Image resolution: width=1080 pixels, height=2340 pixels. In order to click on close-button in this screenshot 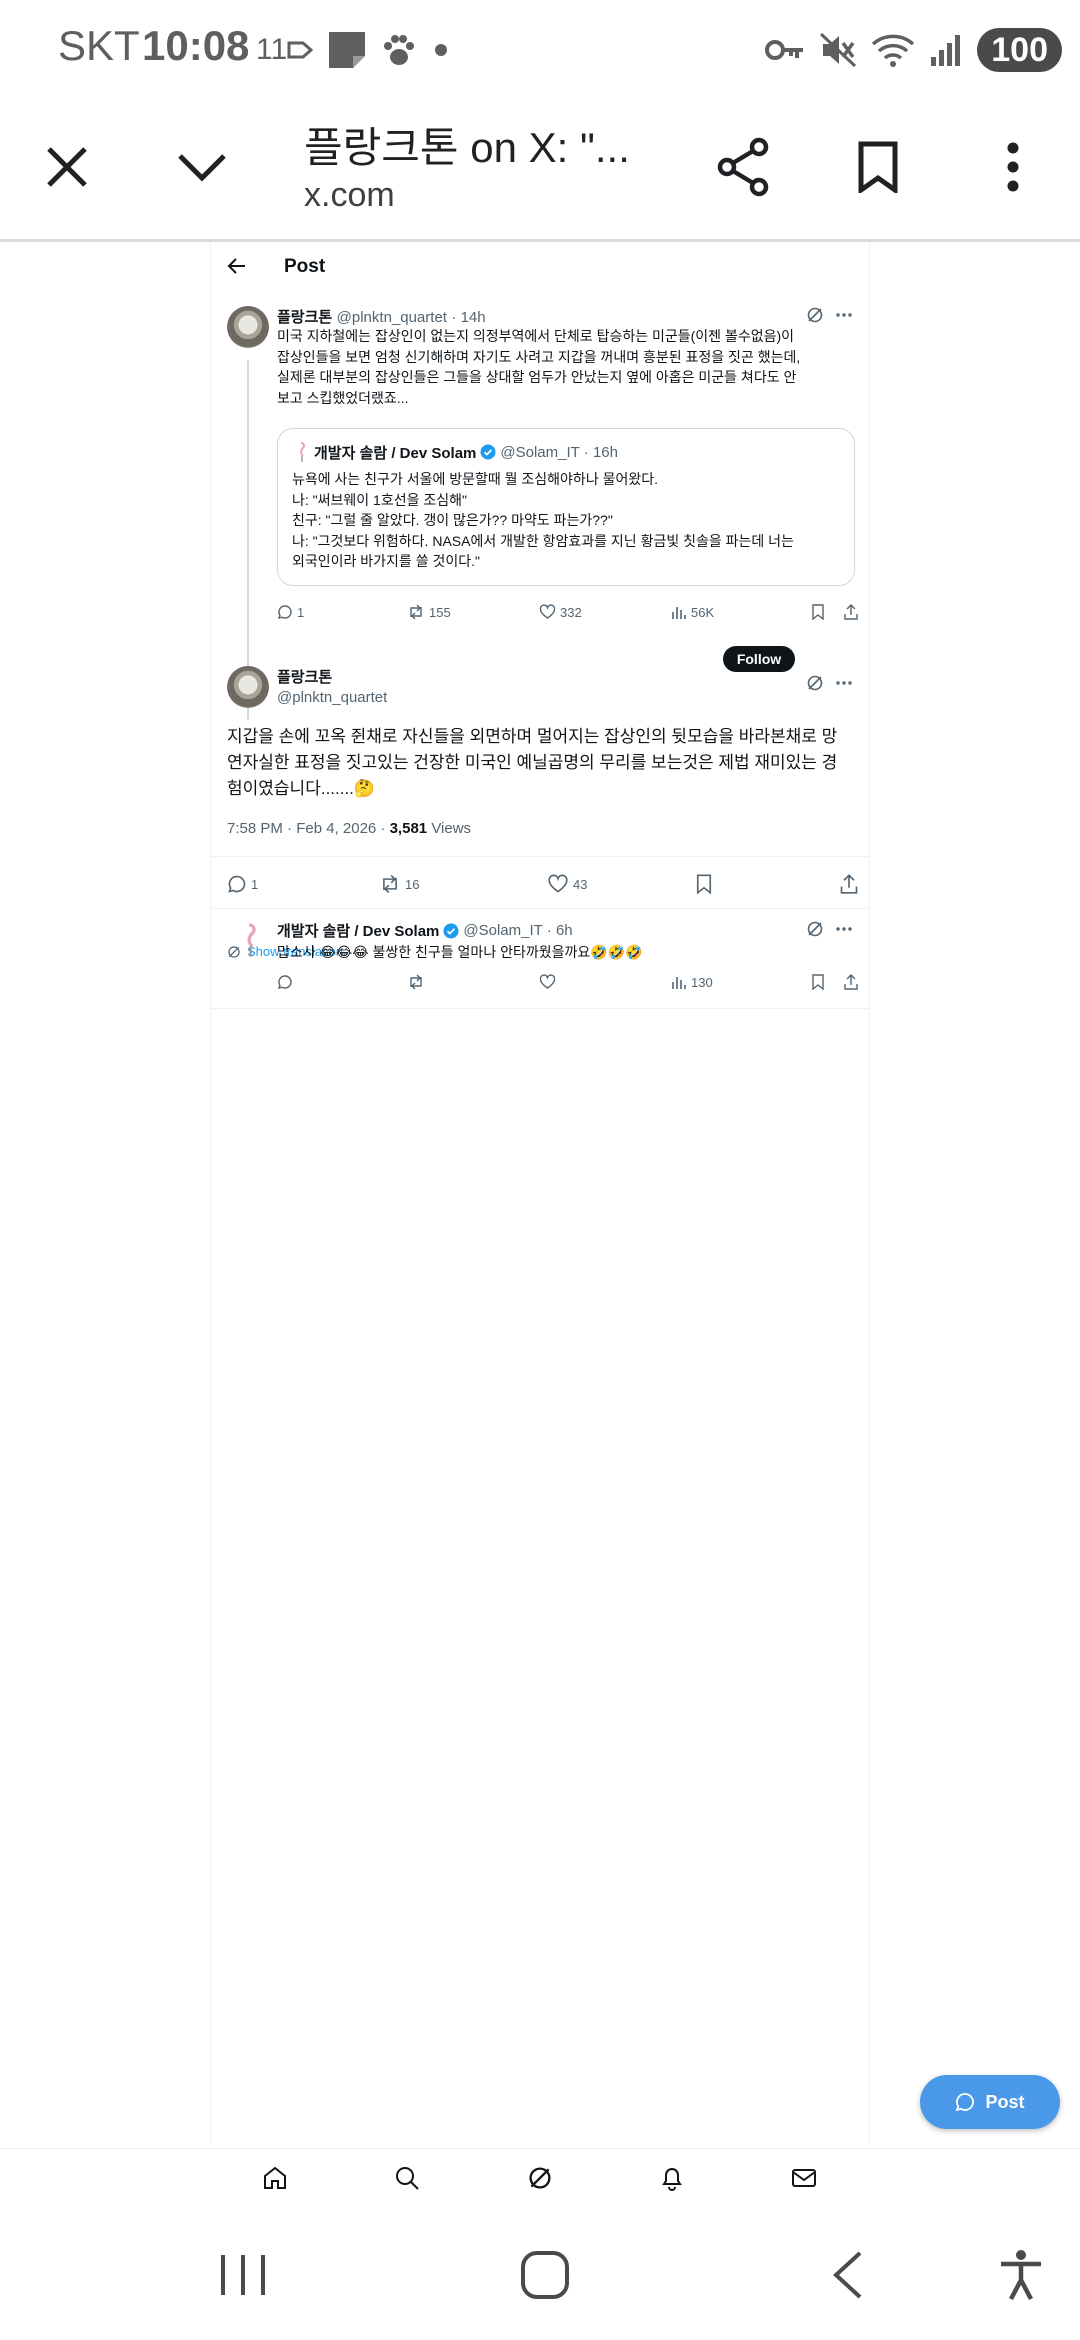, I will do `click(67, 167)`.